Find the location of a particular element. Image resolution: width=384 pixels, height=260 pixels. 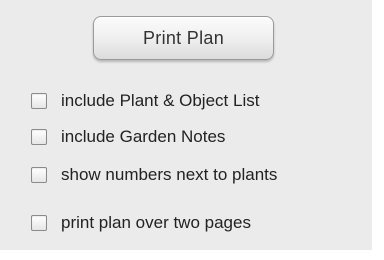

two-pages-label: print plan over two pages is located at coordinates (156, 222).